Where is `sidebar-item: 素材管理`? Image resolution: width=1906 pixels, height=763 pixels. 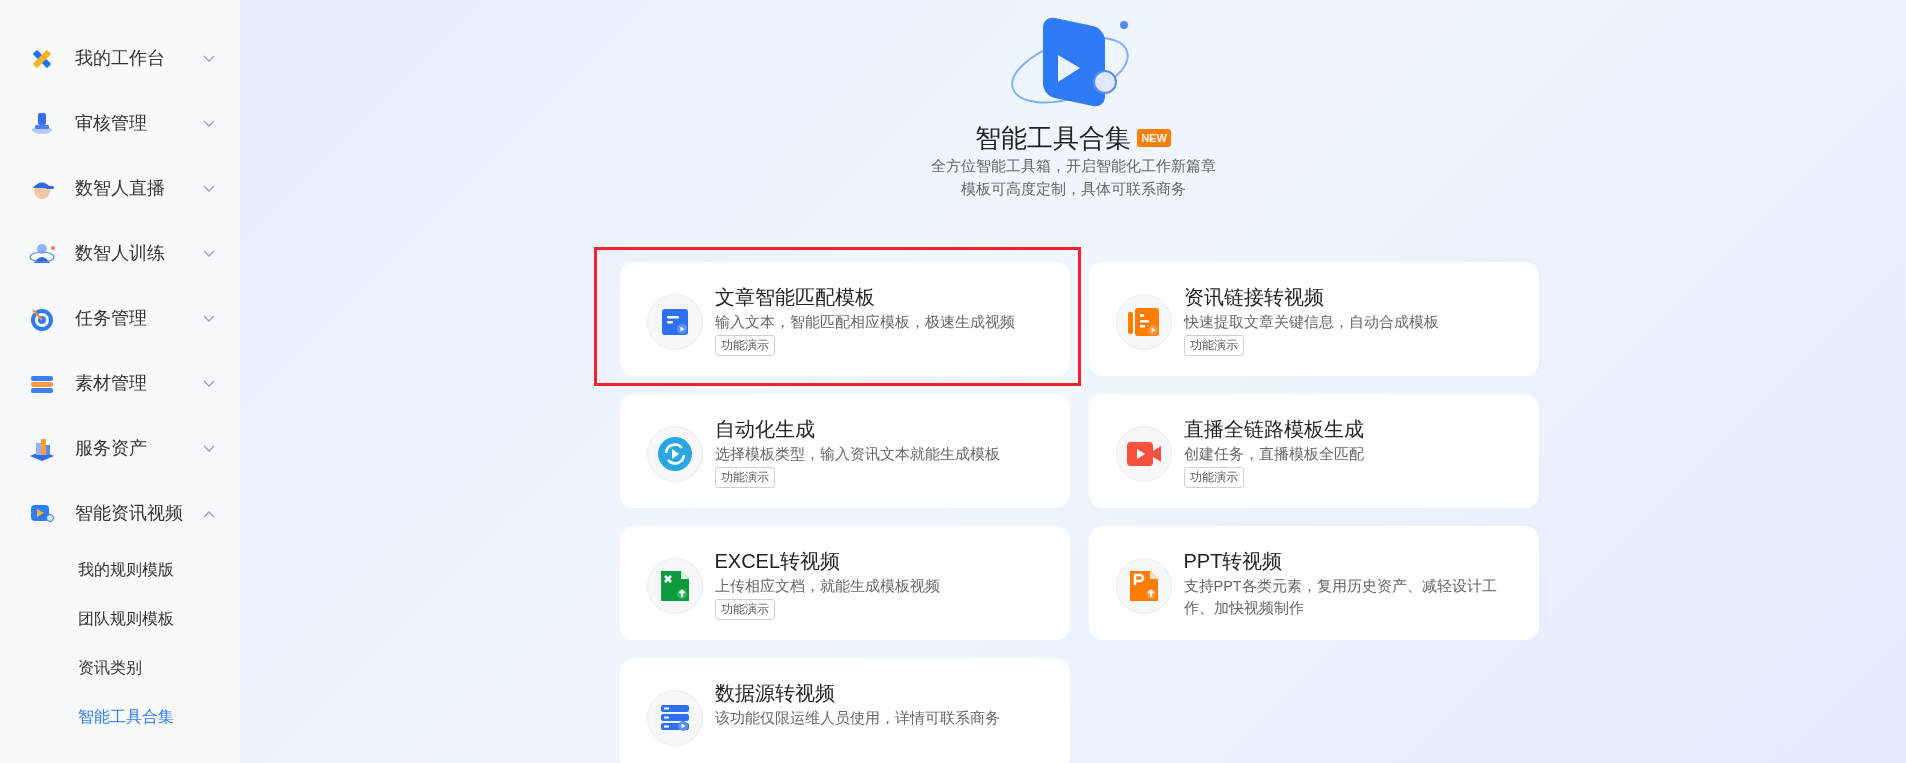 sidebar-item: 素材管理 is located at coordinates (120, 383).